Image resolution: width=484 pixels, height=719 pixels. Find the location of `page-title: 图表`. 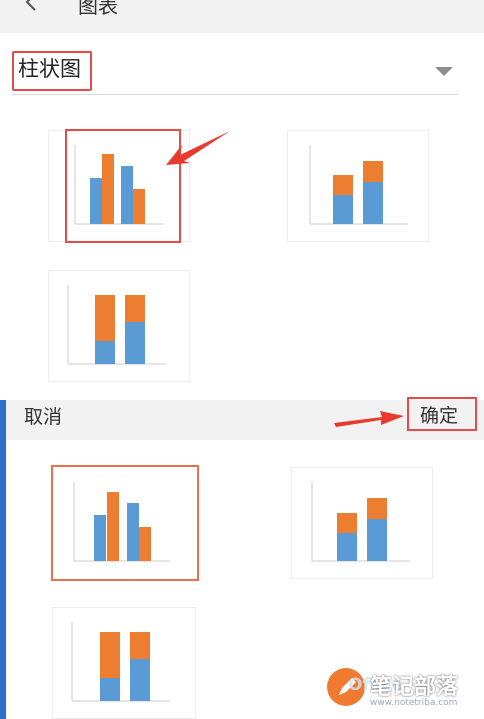

page-title: 图表 is located at coordinates (98, 9).